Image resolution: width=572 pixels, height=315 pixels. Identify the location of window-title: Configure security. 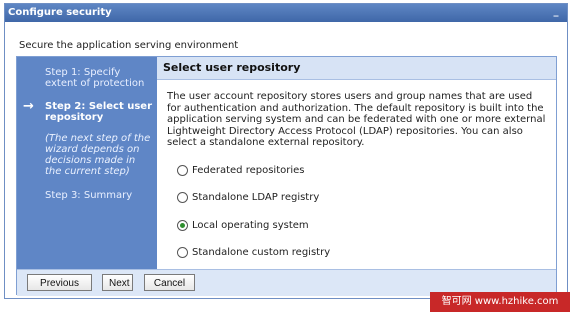
(60, 12).